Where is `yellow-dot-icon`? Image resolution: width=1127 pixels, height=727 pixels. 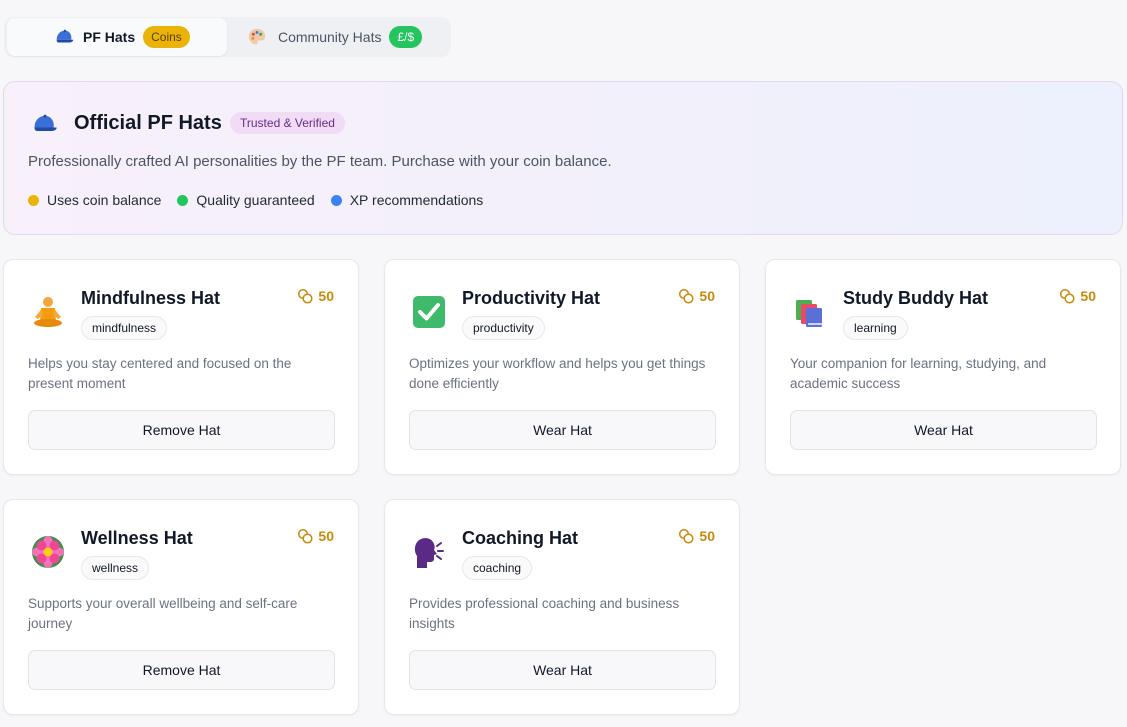 yellow-dot-icon is located at coordinates (33, 200).